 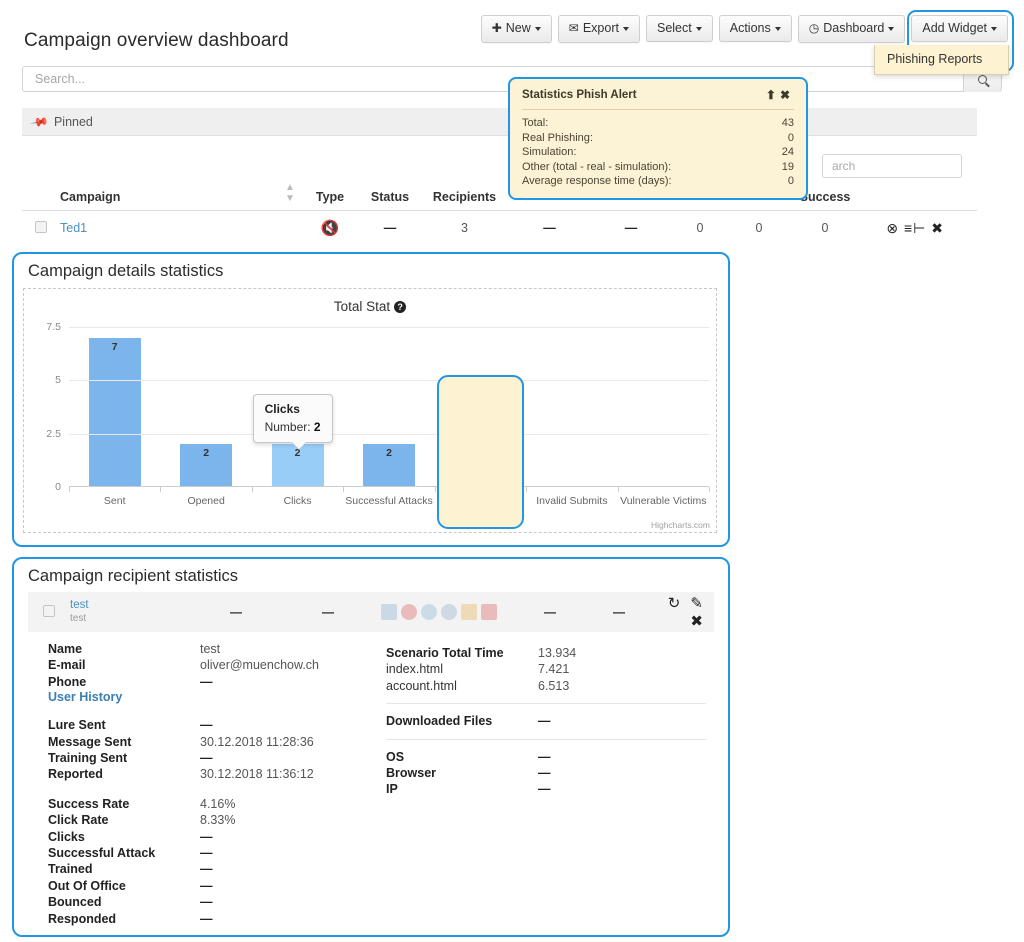 I want to click on java-icon, so click(x=389, y=612).